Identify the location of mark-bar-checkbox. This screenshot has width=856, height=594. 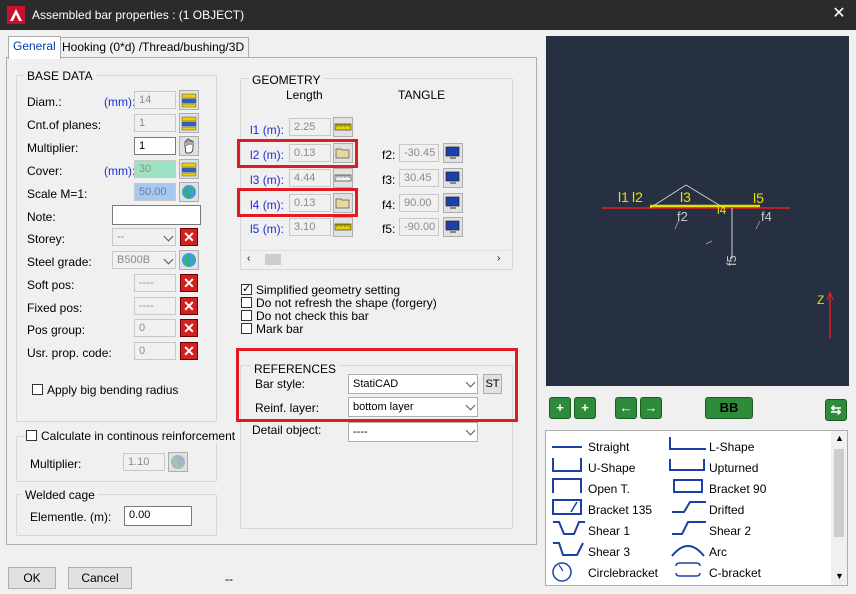
(246, 328).